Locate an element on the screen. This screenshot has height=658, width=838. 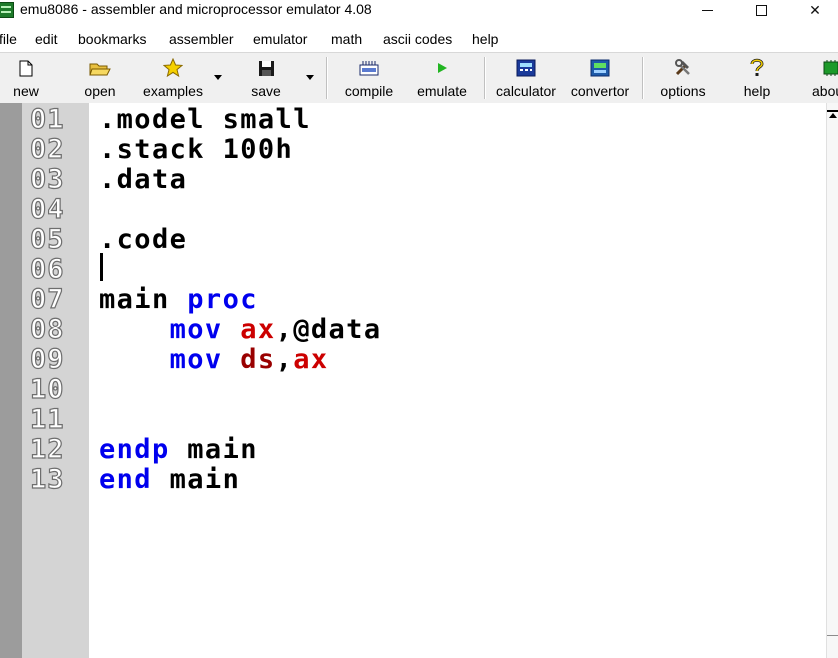
tools-hammer-wrench-icon is located at coordinates (683, 68).